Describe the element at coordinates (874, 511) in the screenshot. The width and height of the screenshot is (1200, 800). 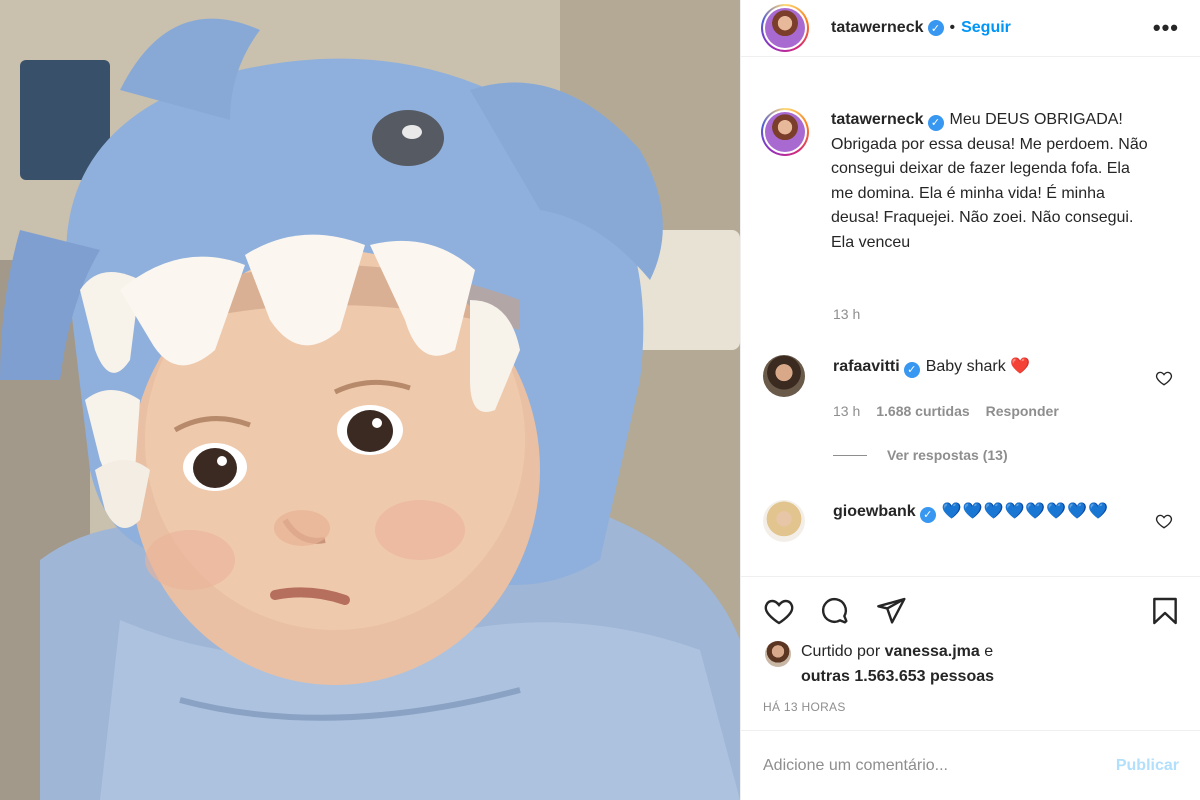
I see `commenter-username: gioewbank` at that location.